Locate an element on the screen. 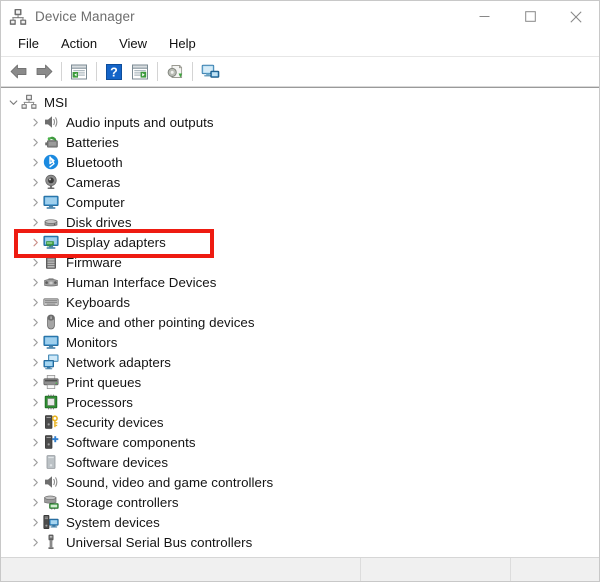  help-button: ? is located at coordinates (114, 71).